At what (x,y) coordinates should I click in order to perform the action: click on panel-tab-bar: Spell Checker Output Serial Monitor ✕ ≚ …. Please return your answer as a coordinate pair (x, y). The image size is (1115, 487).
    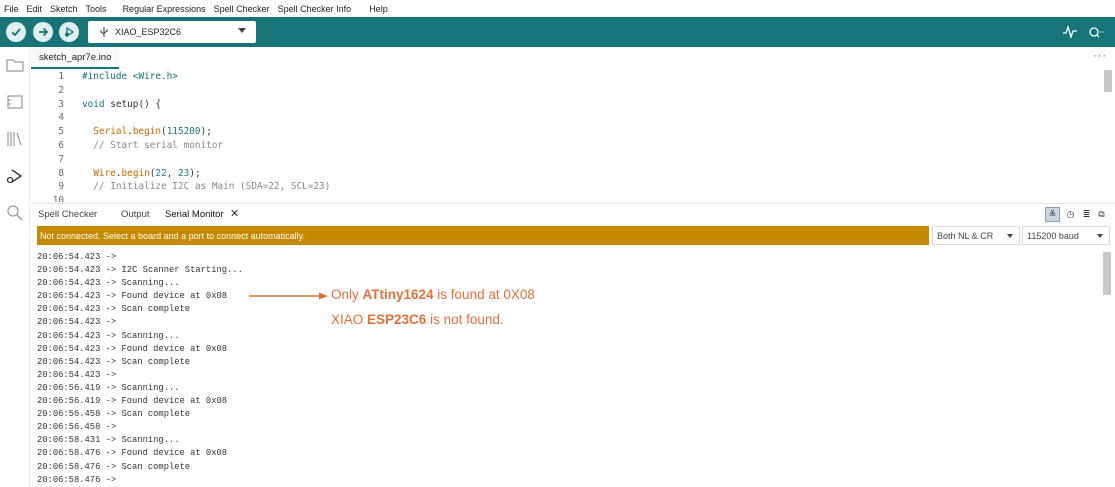
    Looking at the image, I should click on (573, 214).